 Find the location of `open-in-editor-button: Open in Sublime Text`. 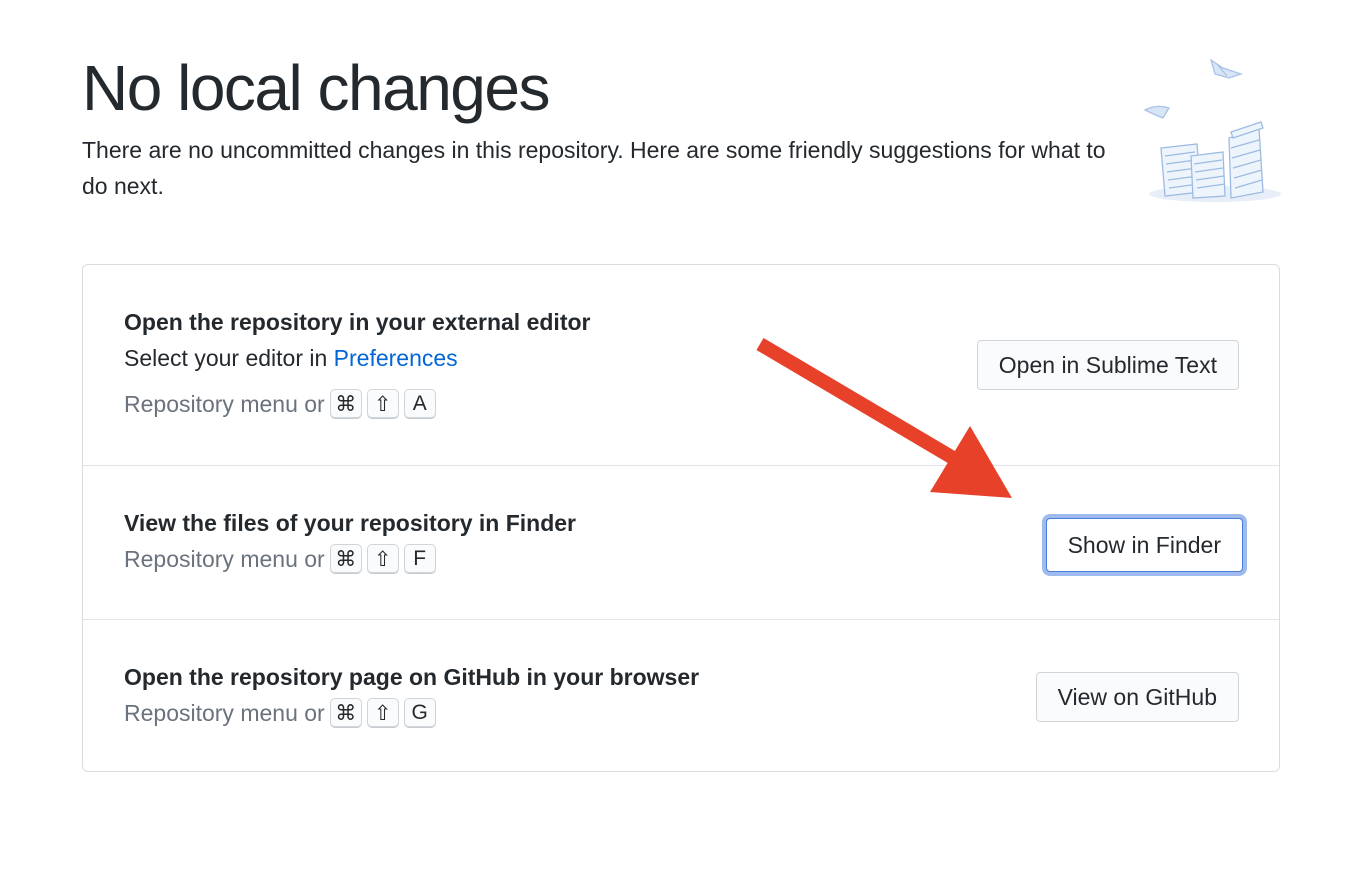

open-in-editor-button: Open in Sublime Text is located at coordinates (1107, 365).